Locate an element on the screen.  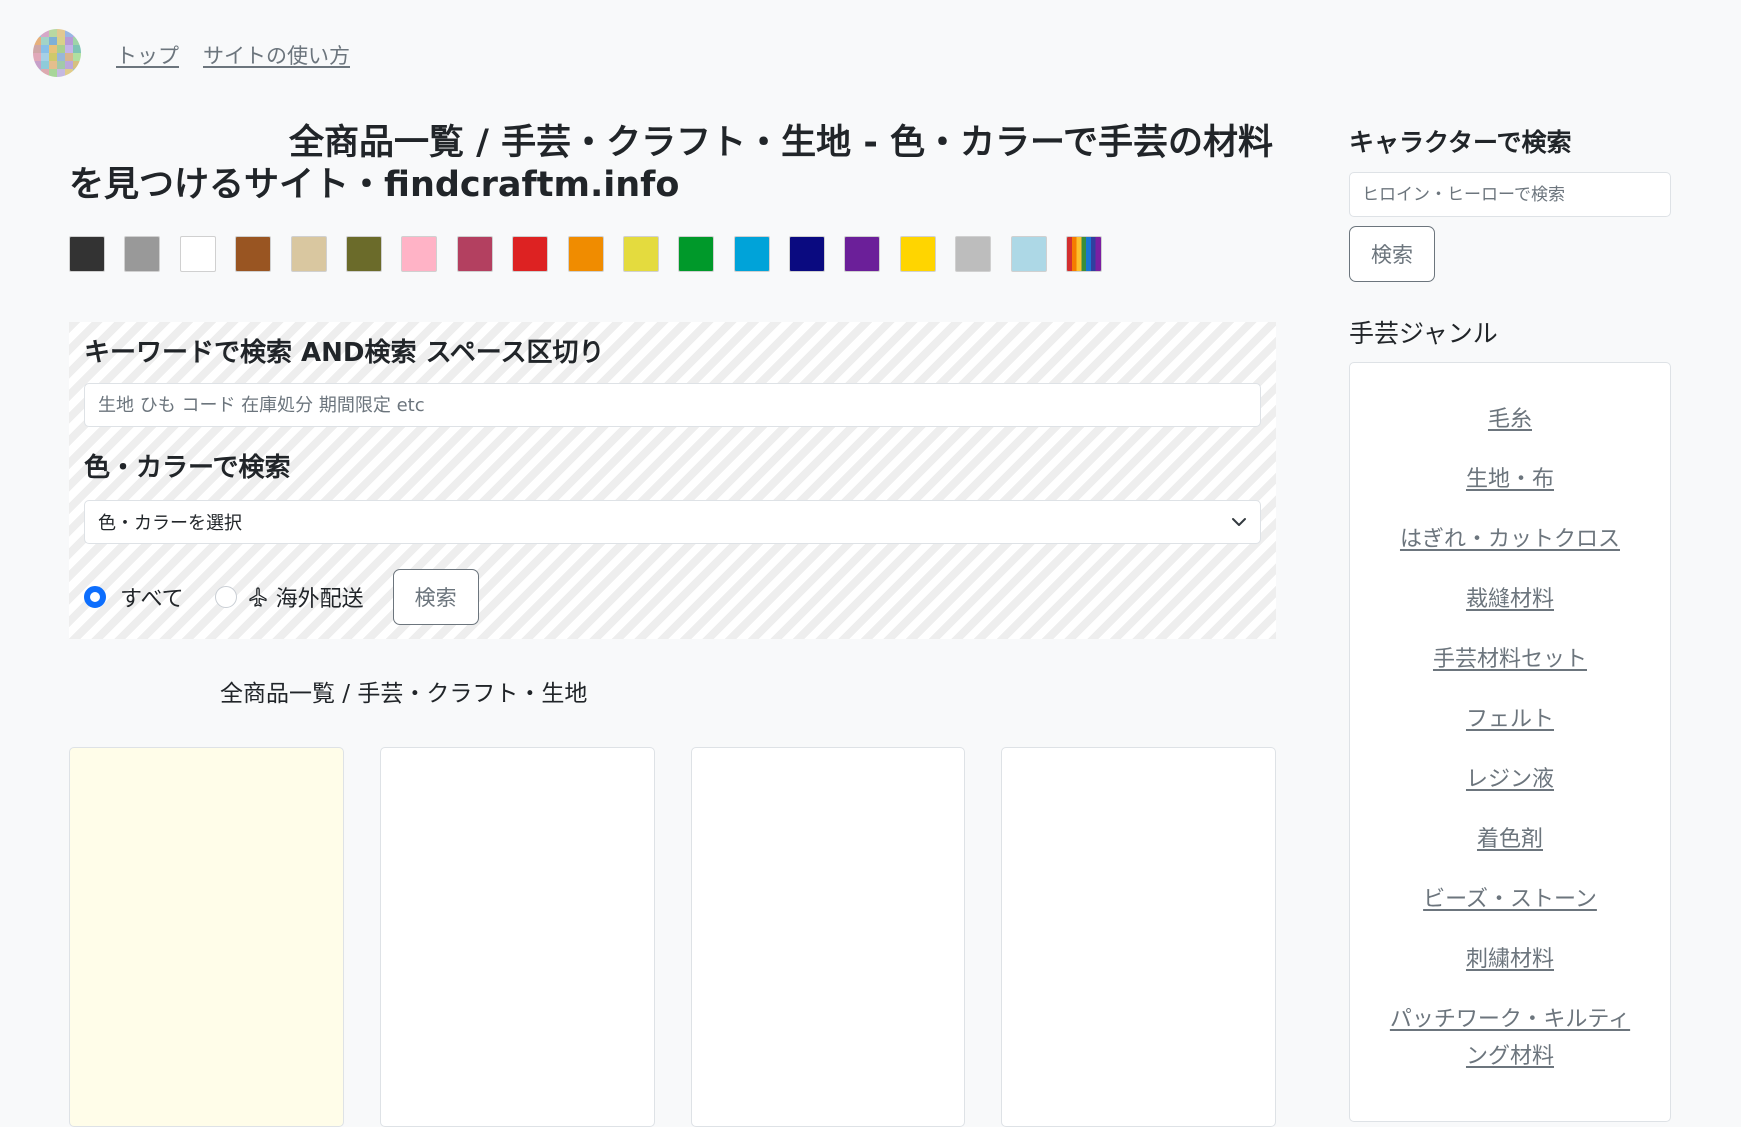
nav-link-top: トップ is located at coordinates (147, 55).